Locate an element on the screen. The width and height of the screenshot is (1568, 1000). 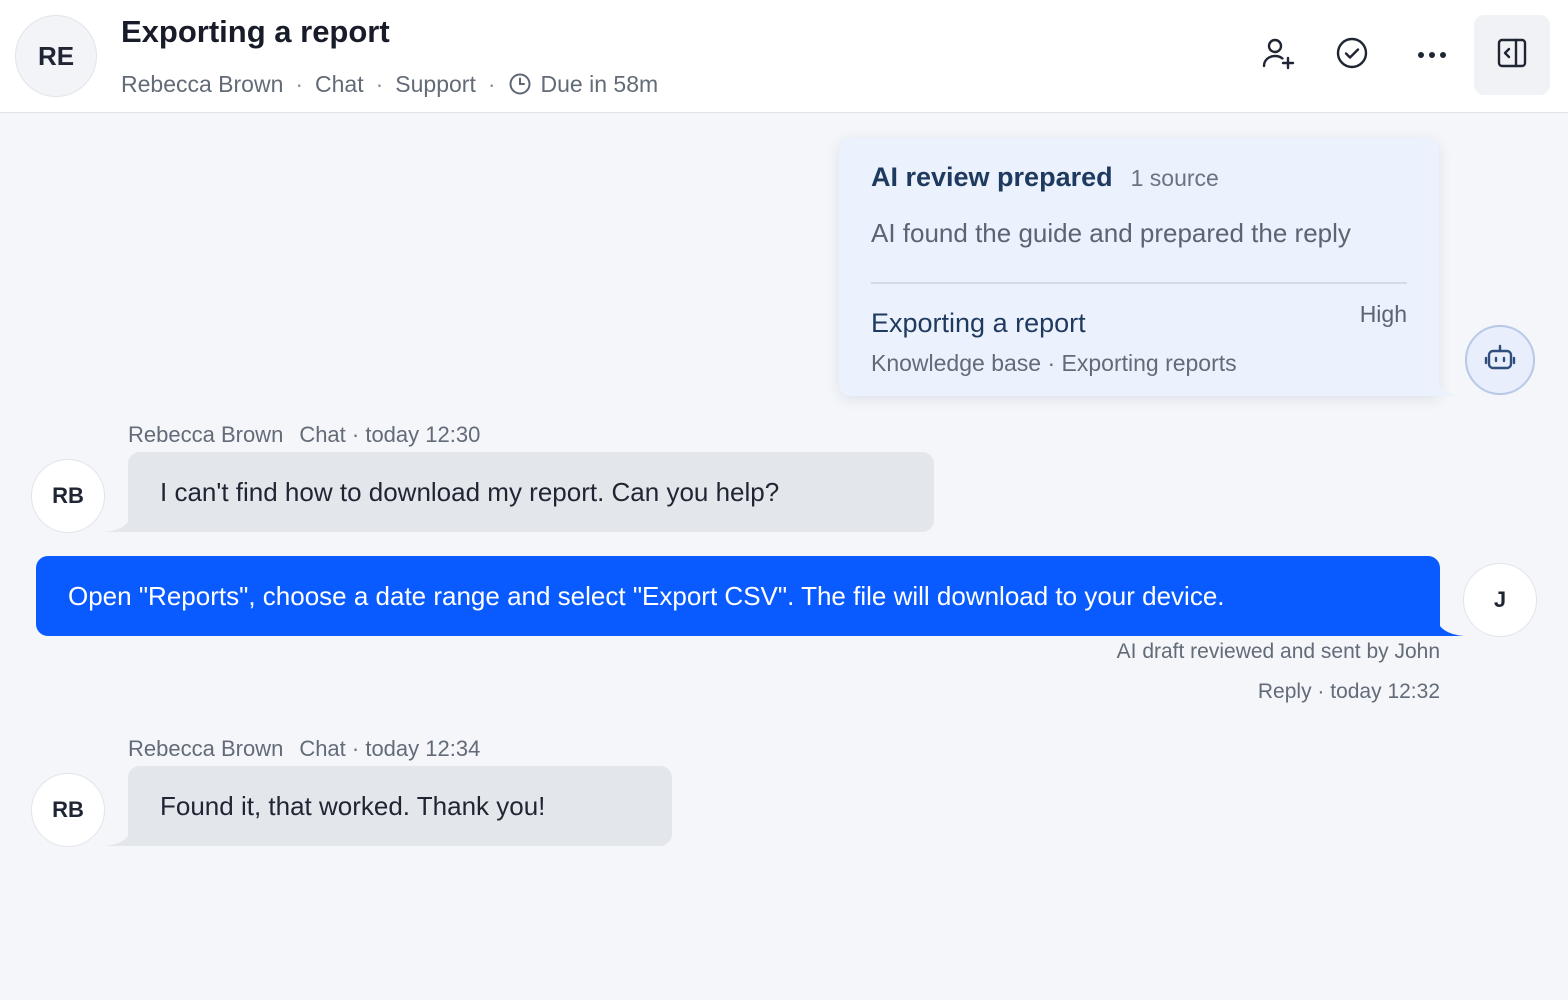
user-plus-icon is located at coordinates (1278, 55).